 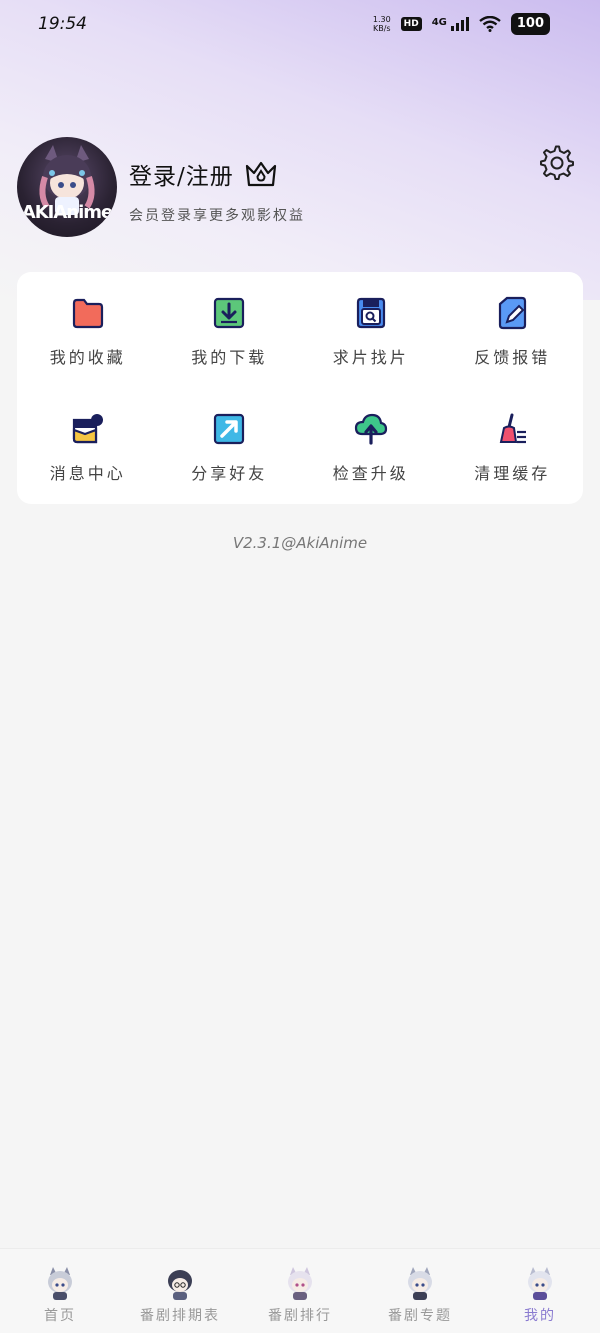 What do you see at coordinates (420, 1283) in the screenshot?
I see `topics-chibi-icon` at bounding box center [420, 1283].